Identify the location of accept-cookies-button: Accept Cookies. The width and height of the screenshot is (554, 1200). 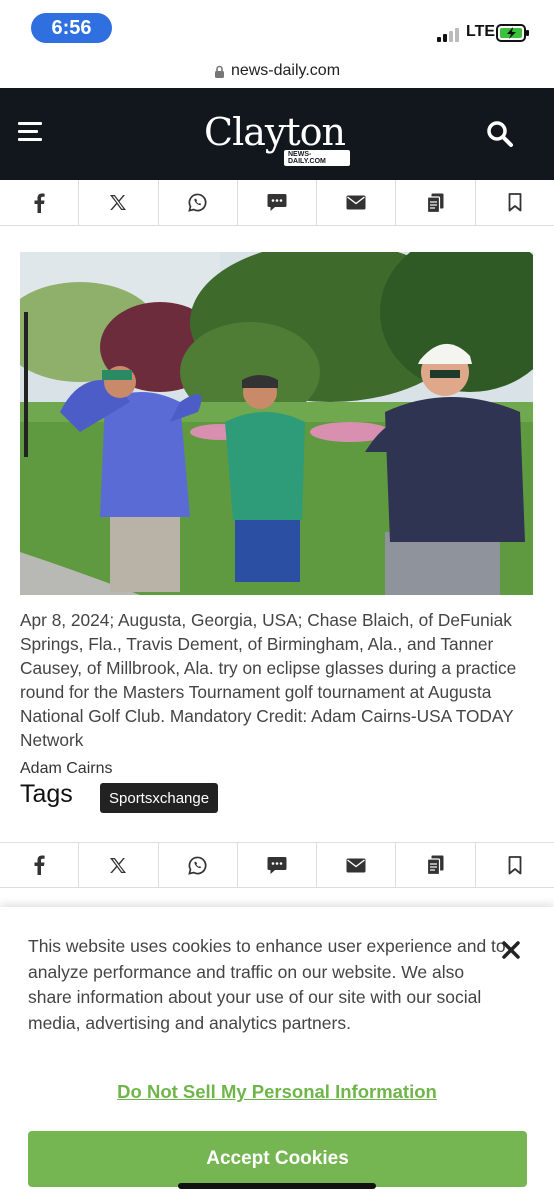
(277, 1159).